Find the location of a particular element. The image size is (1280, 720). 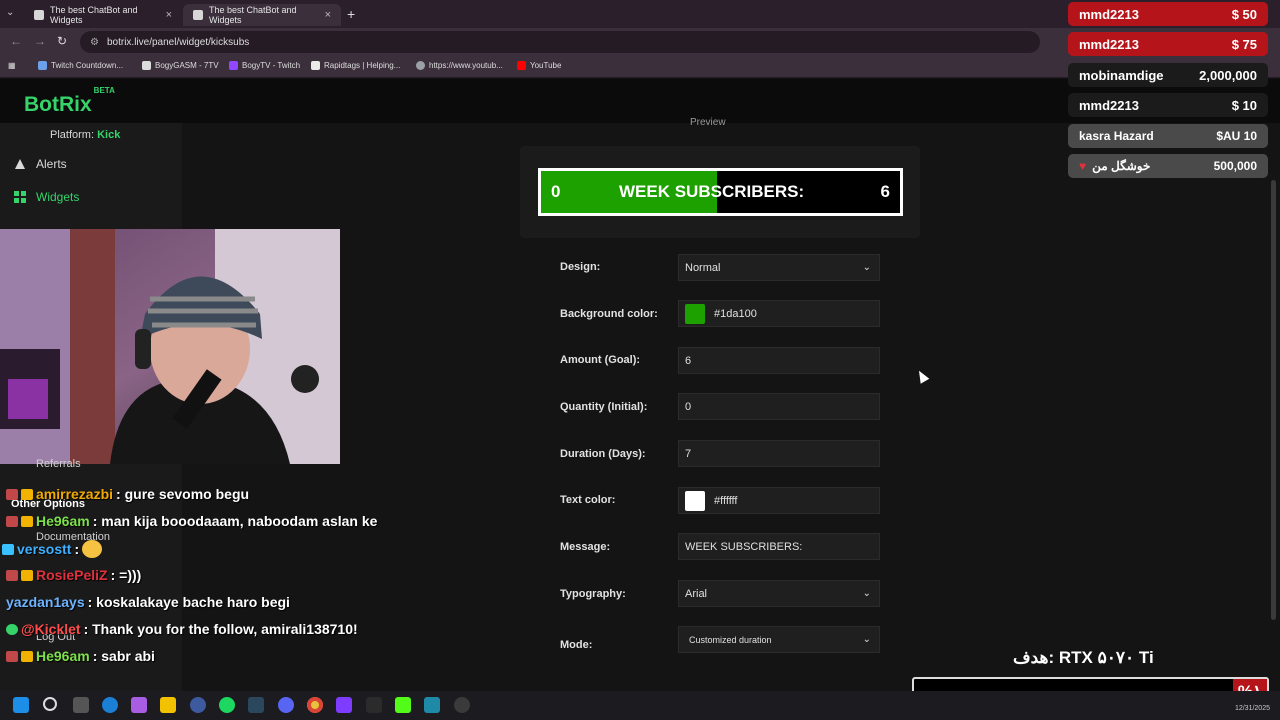

search-icon is located at coordinates (50, 704).